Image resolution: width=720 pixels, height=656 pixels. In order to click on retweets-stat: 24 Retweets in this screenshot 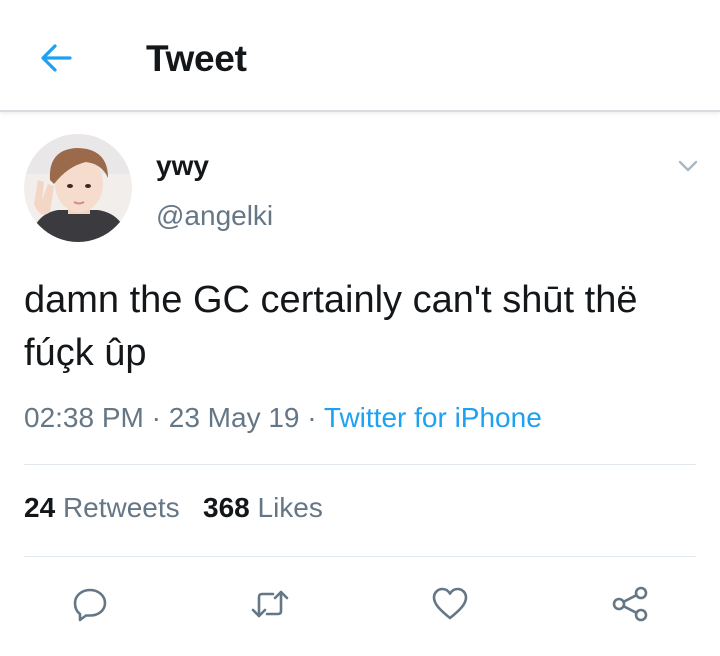, I will do `click(102, 507)`.